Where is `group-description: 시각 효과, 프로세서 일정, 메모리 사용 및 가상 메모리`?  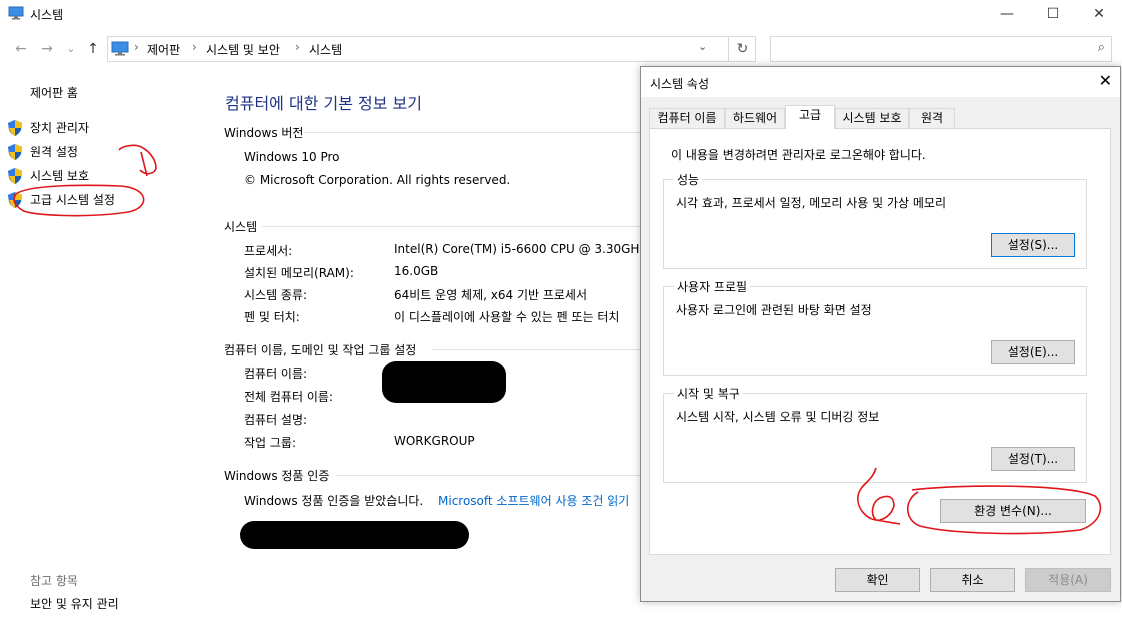
group-description: 시각 효과, 프로세서 일정, 메모리 사용 및 가상 메모리 is located at coordinates (811, 203).